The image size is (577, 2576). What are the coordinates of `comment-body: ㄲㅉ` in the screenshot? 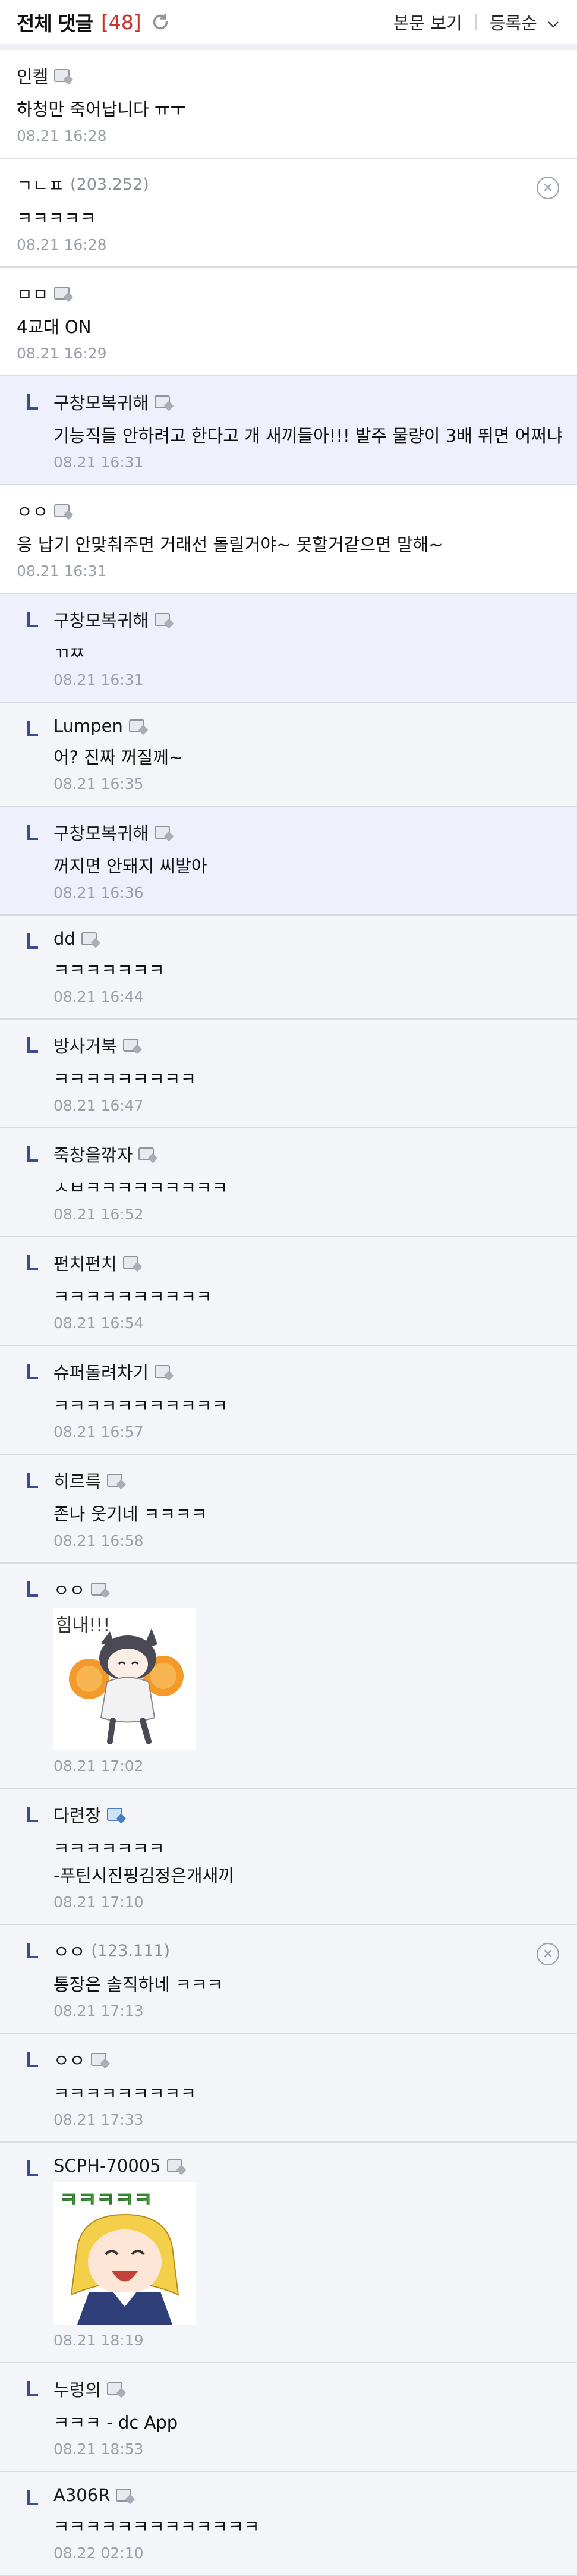 It's located at (69, 653).